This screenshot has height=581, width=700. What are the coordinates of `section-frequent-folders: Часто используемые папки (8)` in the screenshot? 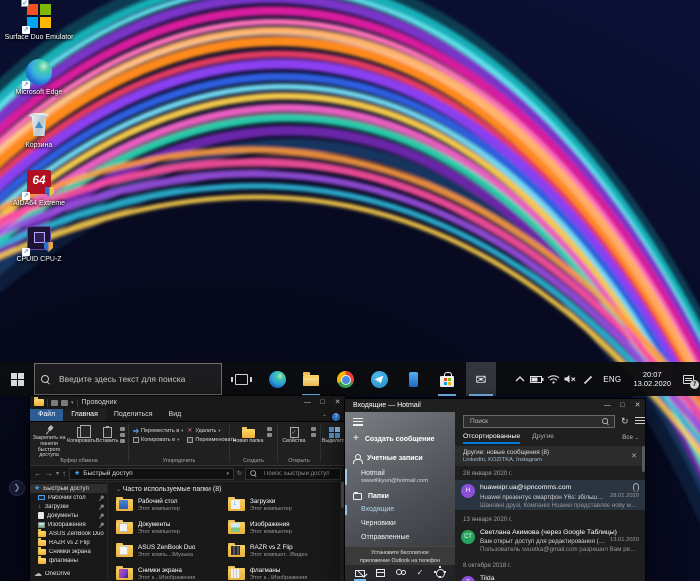 It's located at (226, 489).